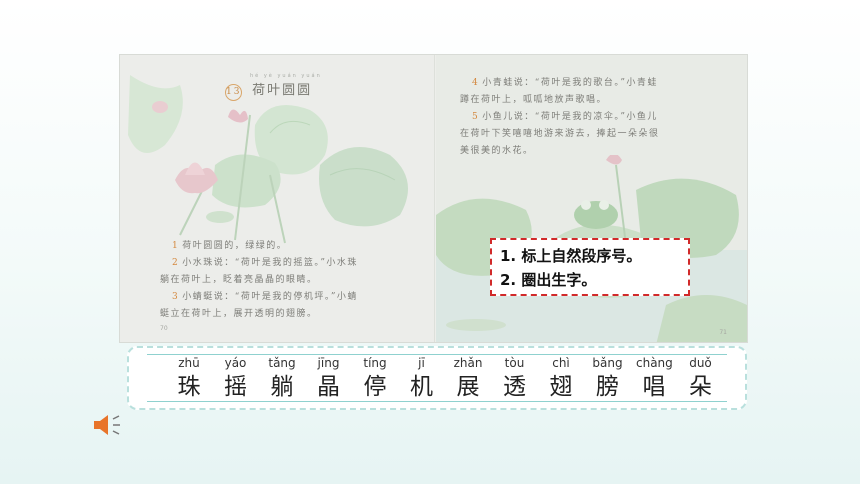  What do you see at coordinates (265, 297) in the screenshot?
I see `paragraph-3-line-1: 3 小蜻蜓说：“荷叶是我的停机坪。”小蜻` at bounding box center [265, 297].